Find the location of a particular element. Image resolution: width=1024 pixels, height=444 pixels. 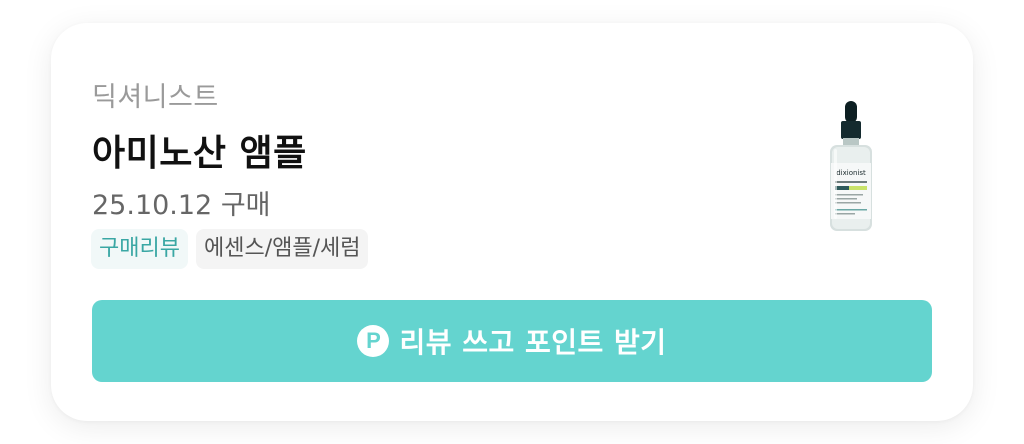

product-thumbnail: dixionist is located at coordinates (851, 166).